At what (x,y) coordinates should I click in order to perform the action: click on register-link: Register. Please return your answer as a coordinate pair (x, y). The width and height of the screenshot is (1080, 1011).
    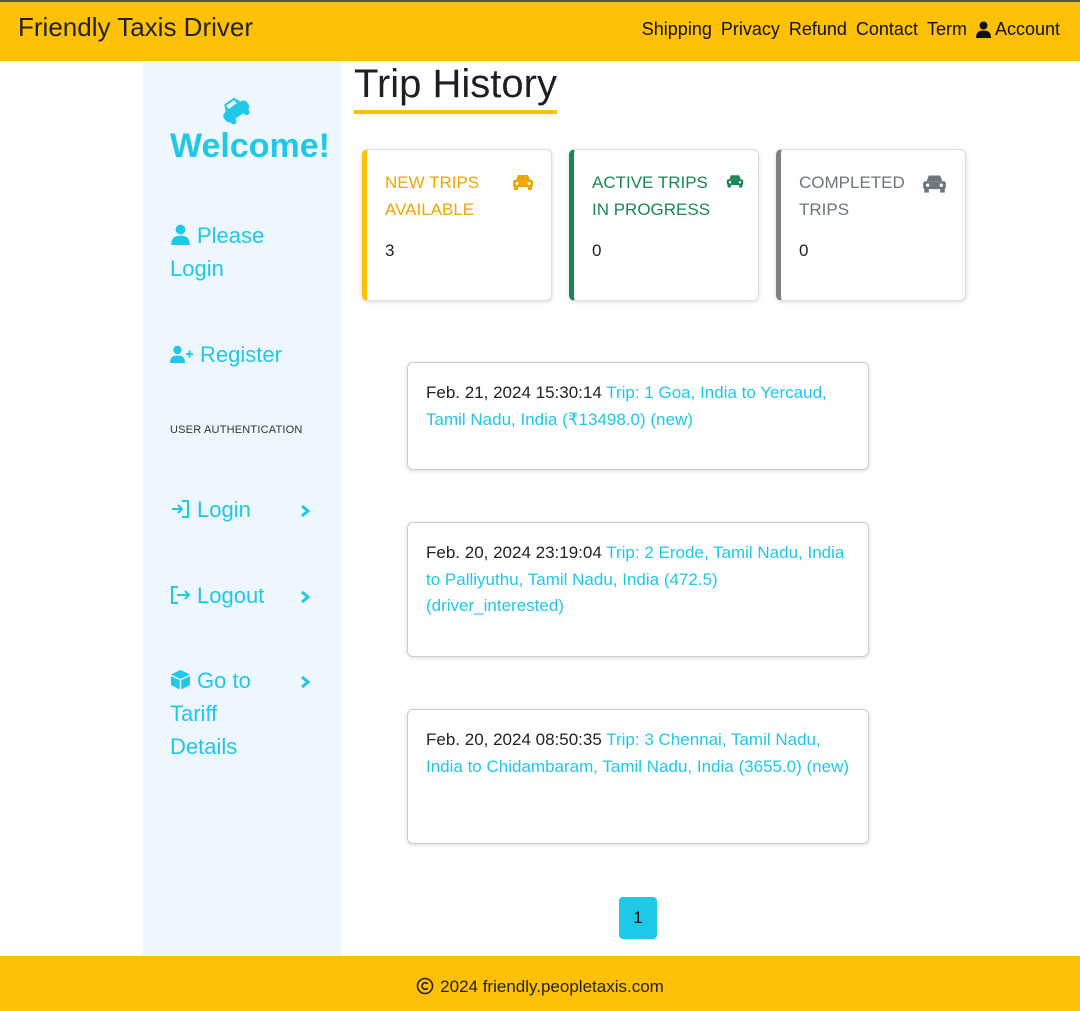
    Looking at the image, I should click on (226, 354).